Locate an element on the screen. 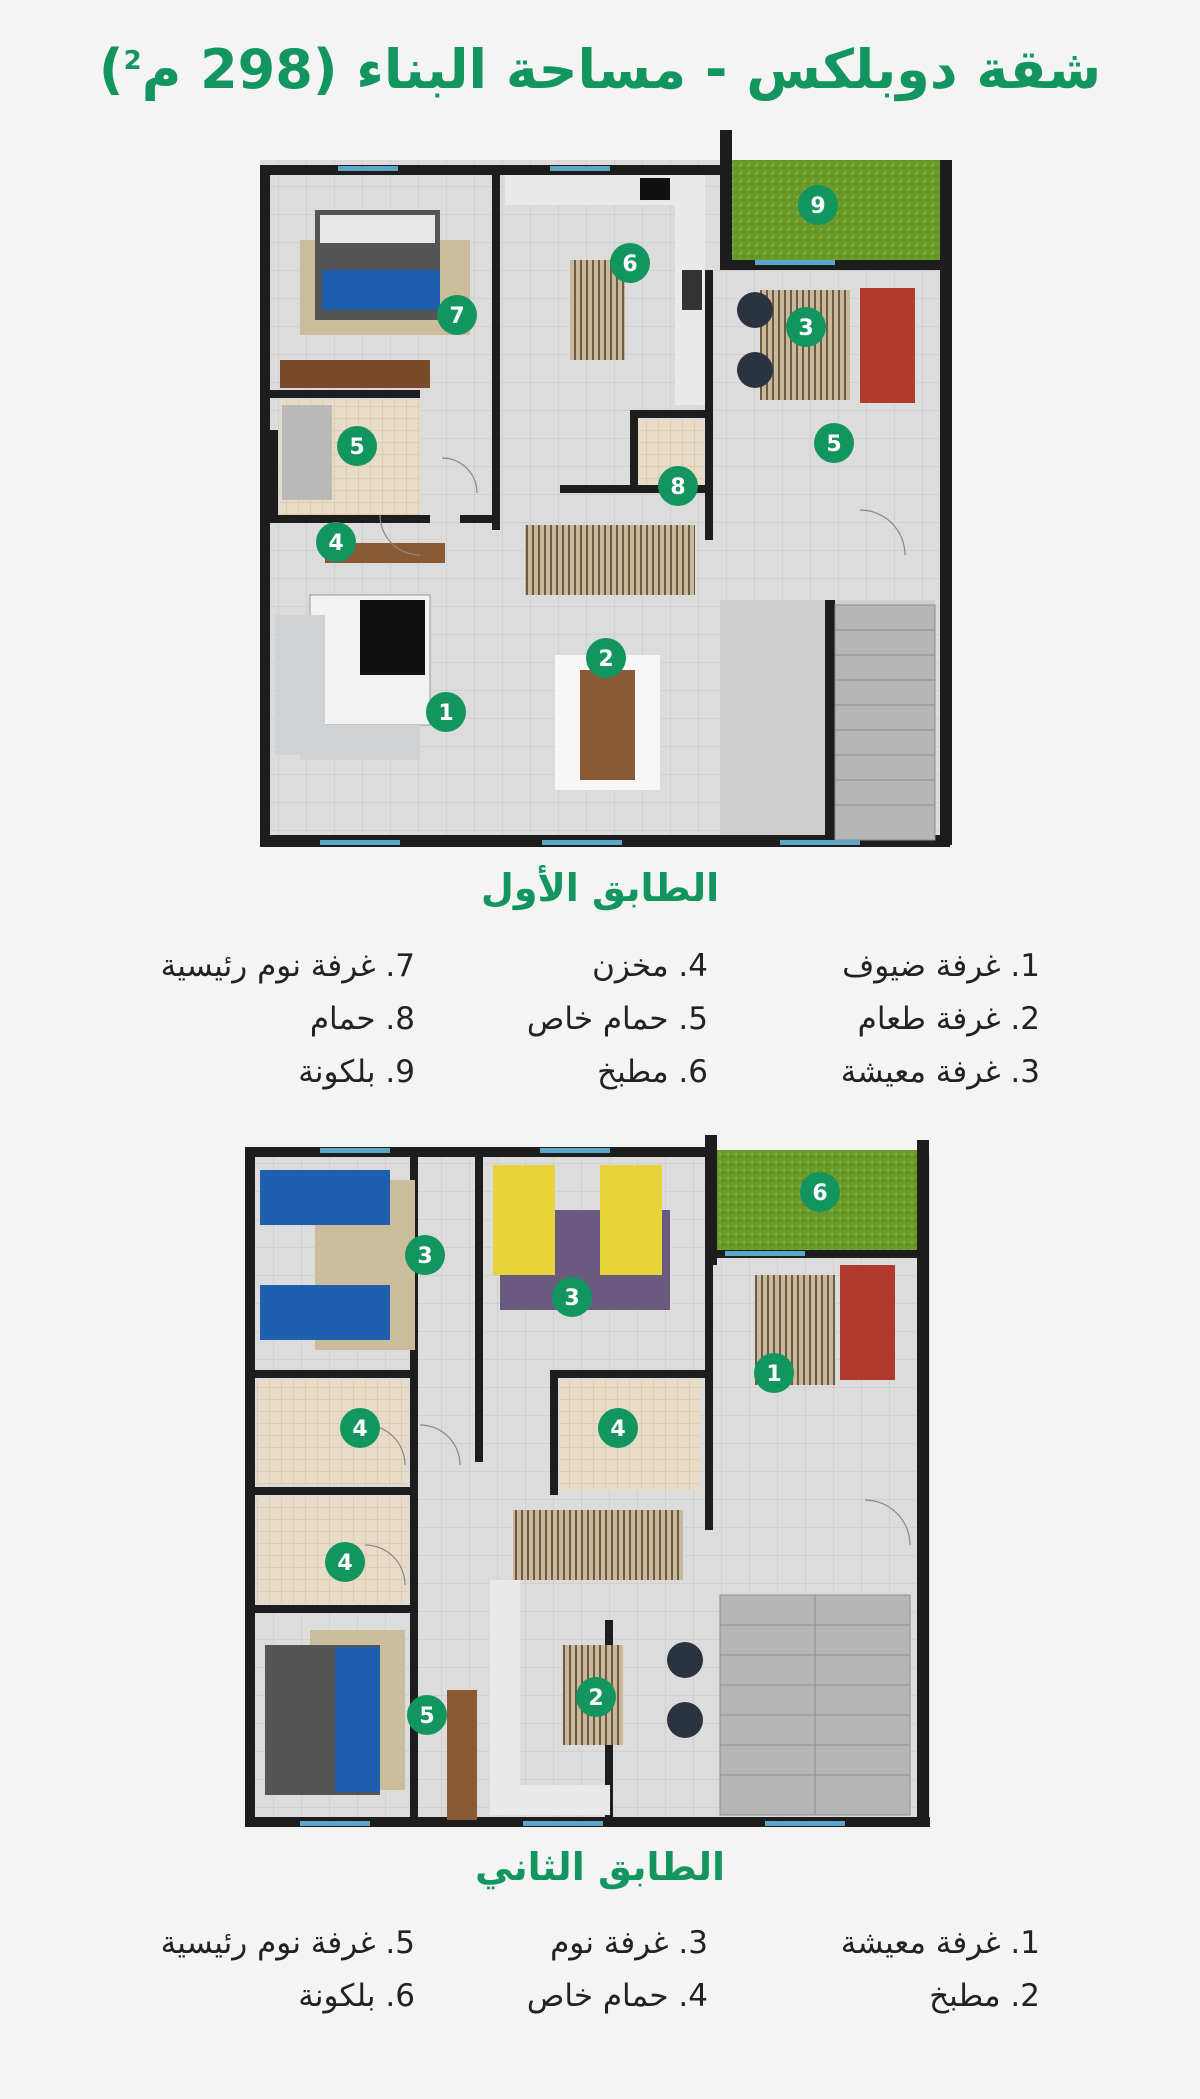  floor1-stairs is located at coordinates (885, 722).